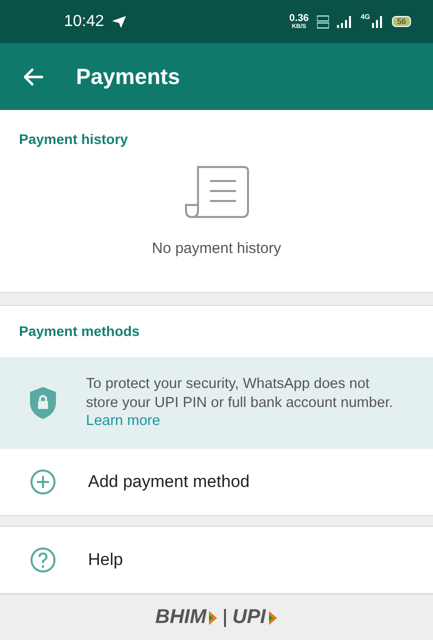  Describe the element at coordinates (43, 482) in the screenshot. I see `add-icon` at that location.